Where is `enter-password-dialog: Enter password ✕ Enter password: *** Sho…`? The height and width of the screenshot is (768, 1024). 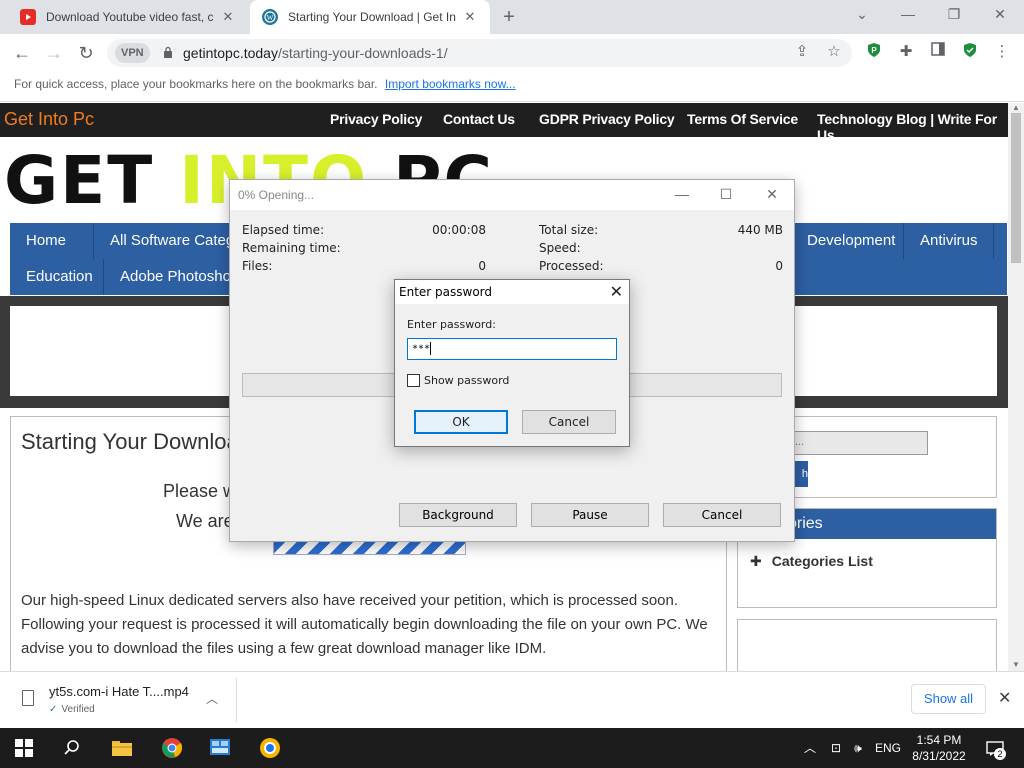 enter-password-dialog: Enter password ✕ Enter password: *** Sho… is located at coordinates (512, 363).